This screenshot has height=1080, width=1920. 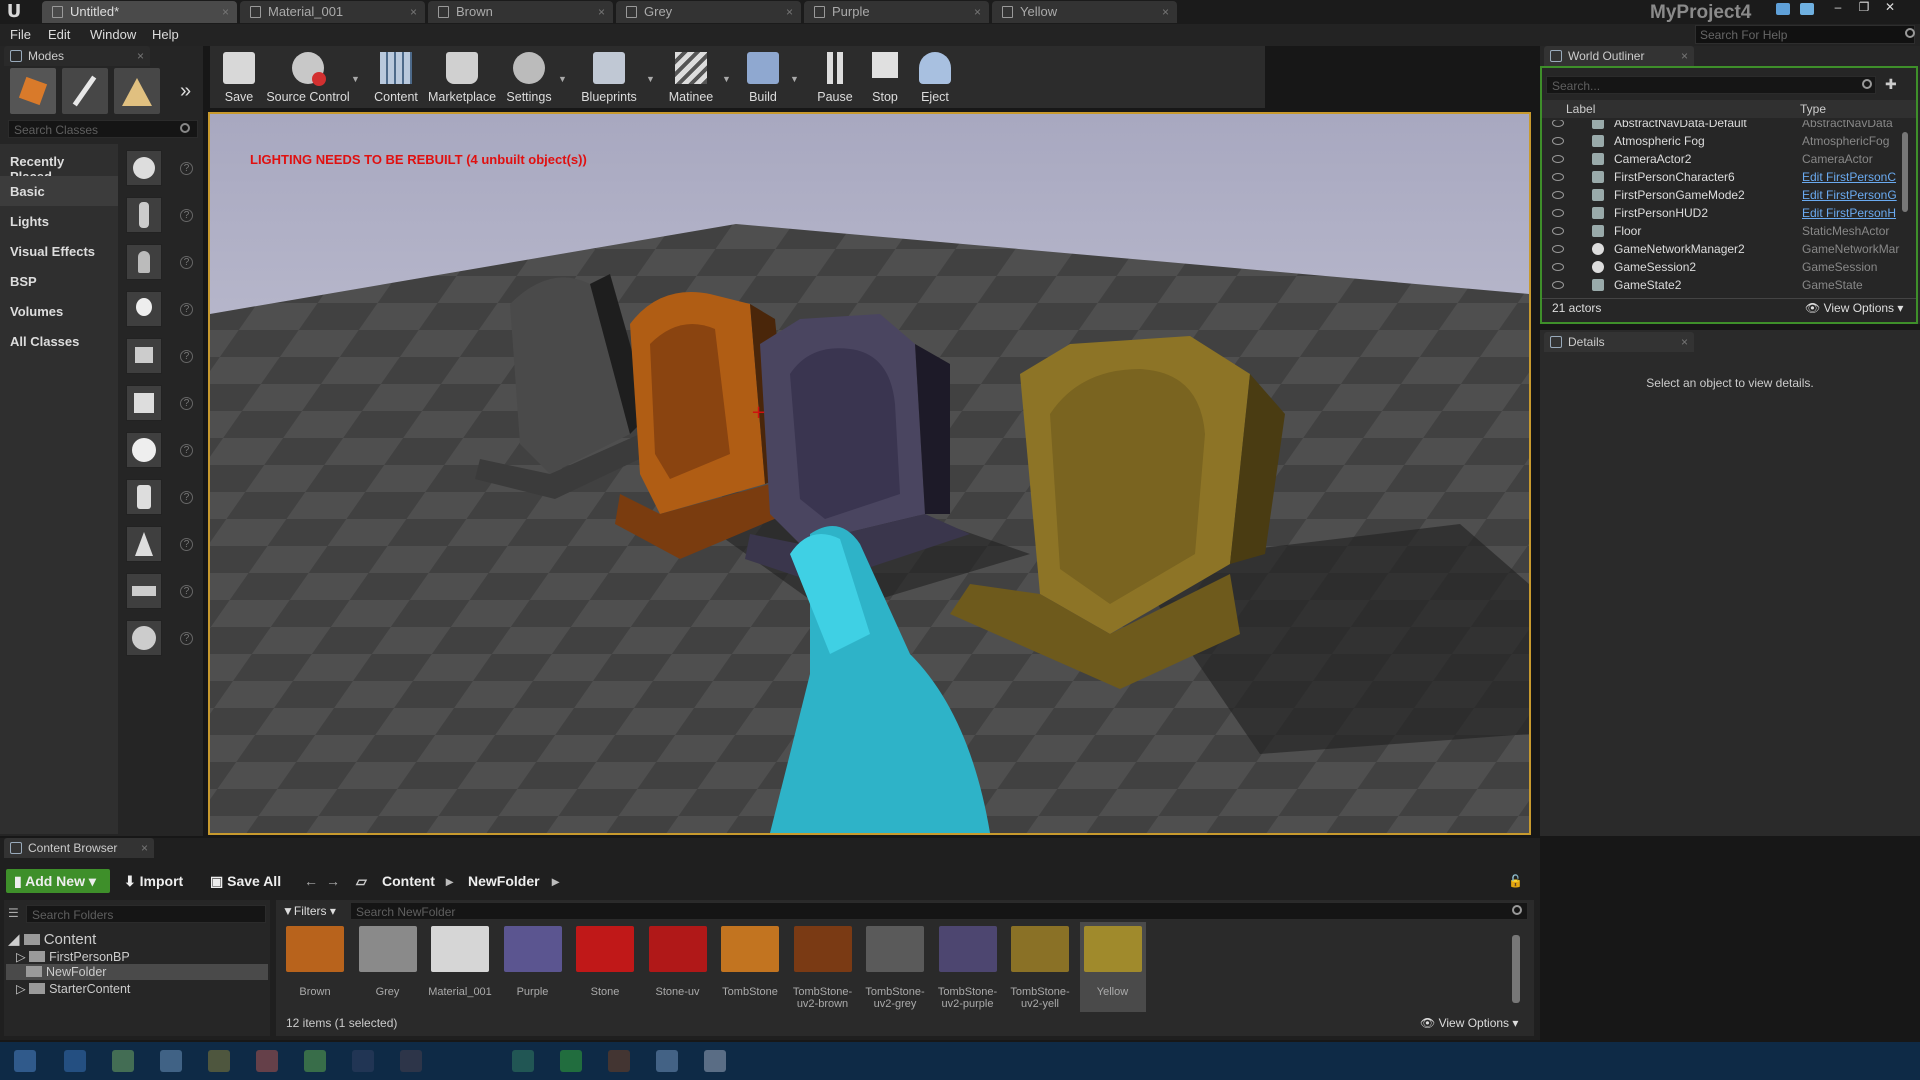 What do you see at coordinates (1725, 126) in the screenshot?
I see `outliner-row: AbstractNavData-Default AbstractNavData` at bounding box center [1725, 126].